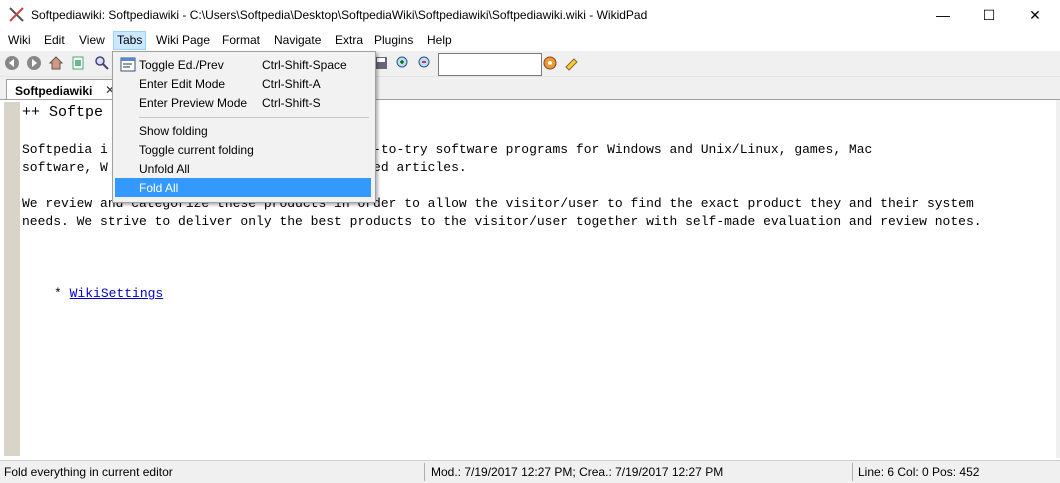 The height and width of the screenshot is (483, 1060). I want to click on status-message: Fold everything in current editor, so click(88, 472).